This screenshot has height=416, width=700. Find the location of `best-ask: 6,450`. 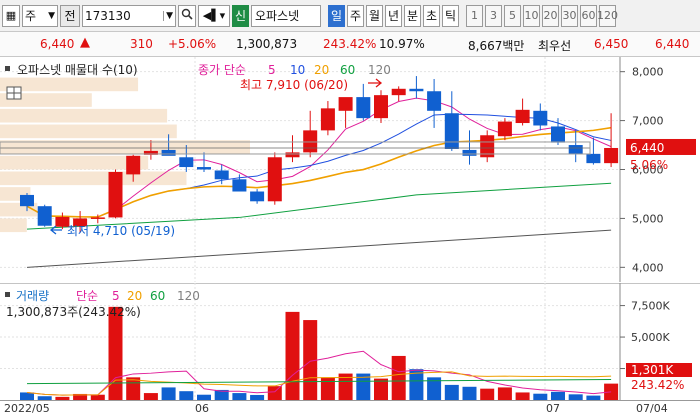

best-ask: 6,450 is located at coordinates (611, 44).